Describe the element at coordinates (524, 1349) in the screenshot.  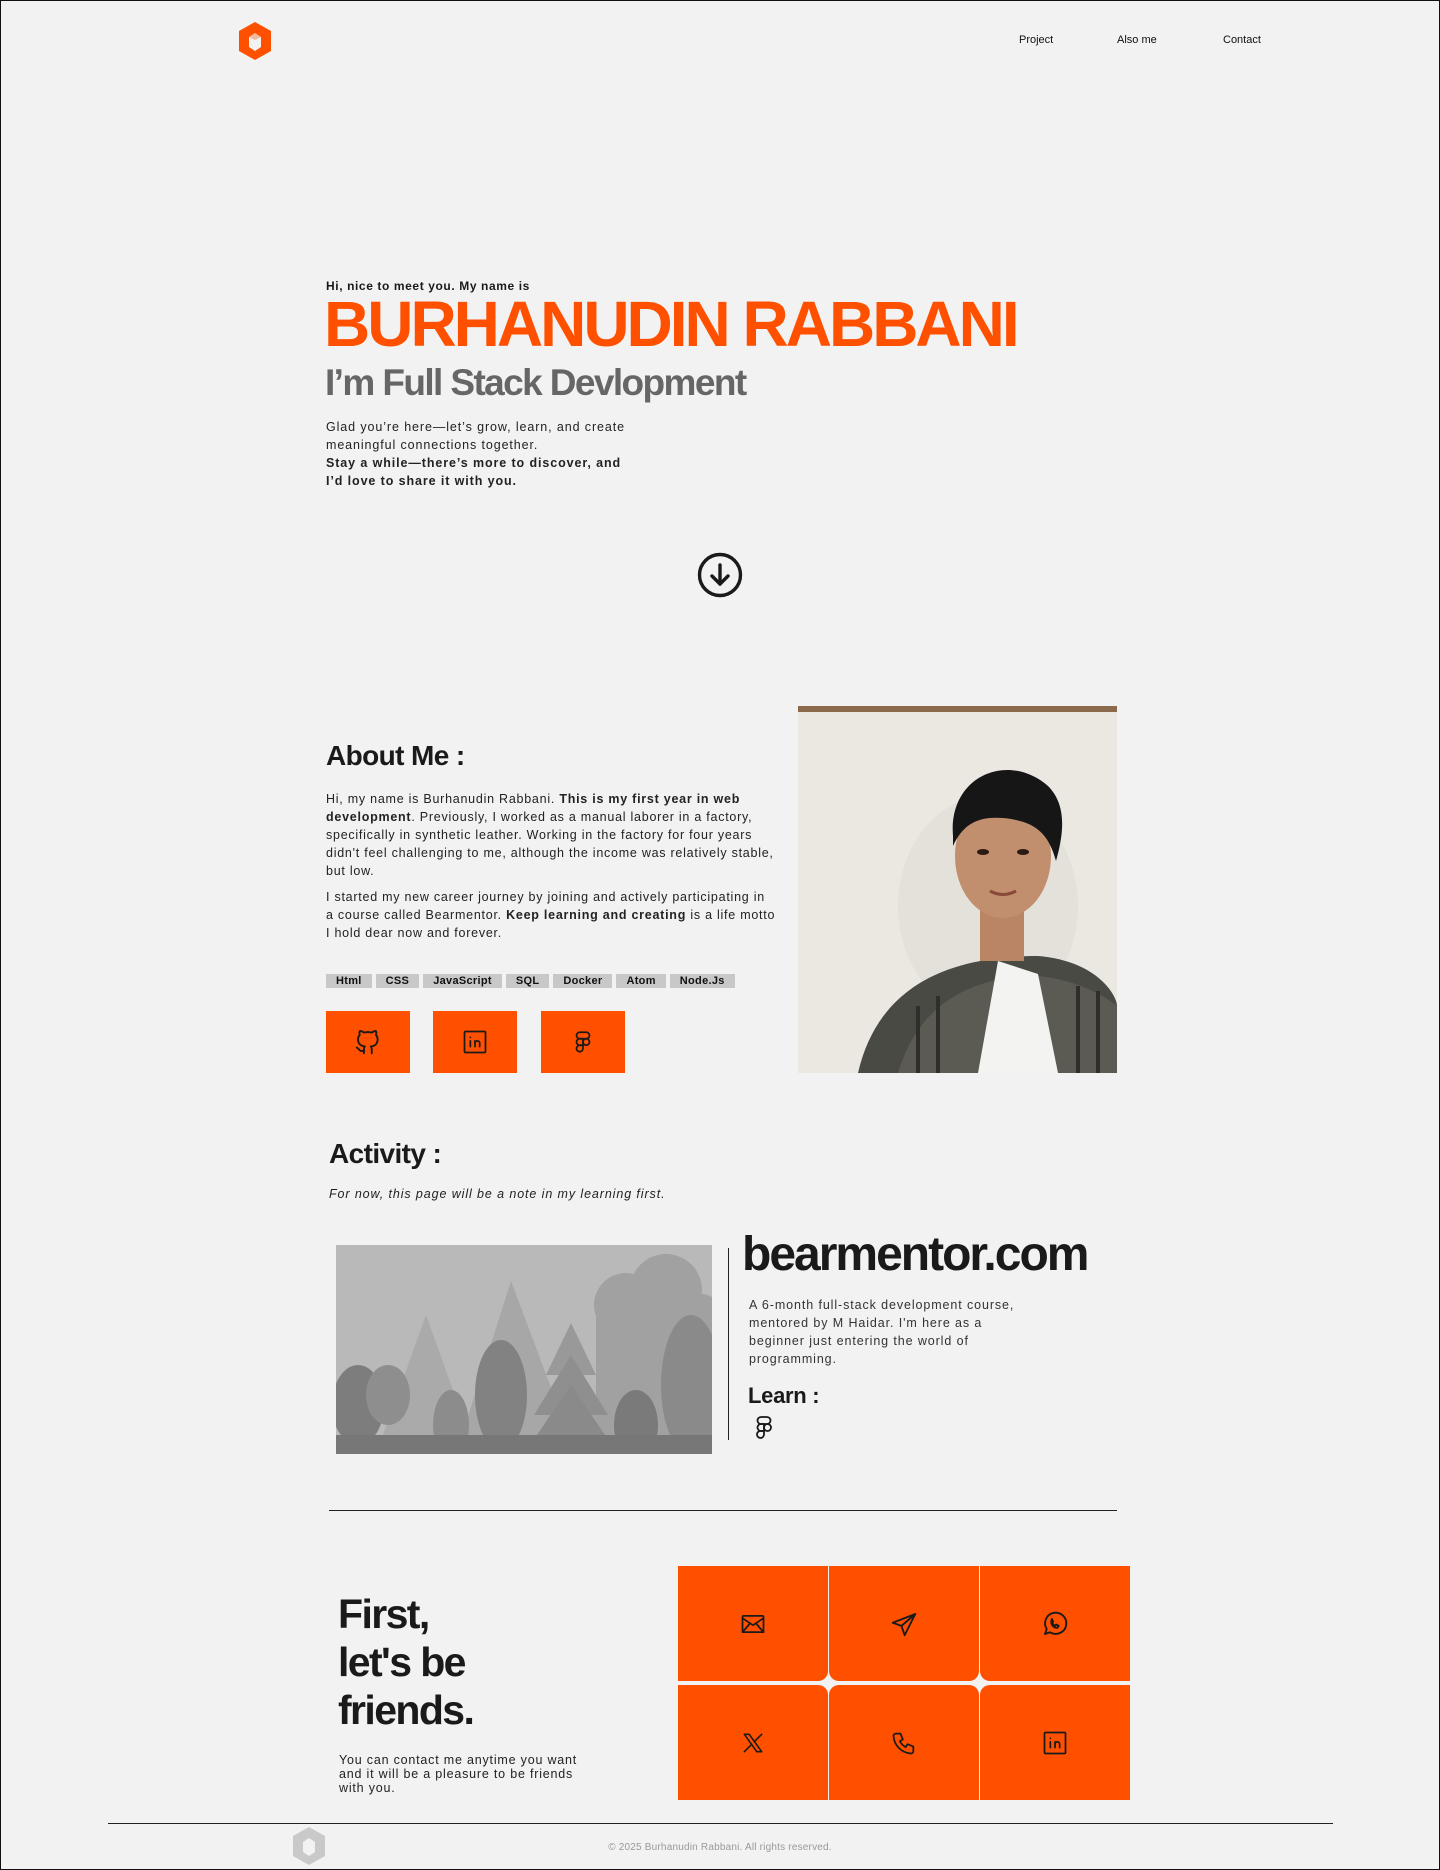
I see `activity-image` at that location.